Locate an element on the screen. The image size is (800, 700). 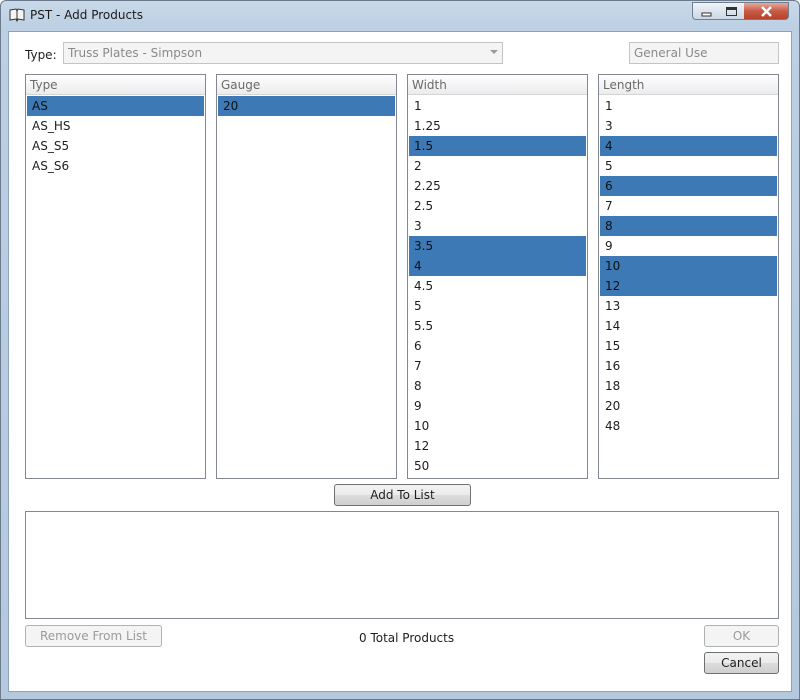
product-type-dropdown: Truss Plates - Simpson is located at coordinates (283, 53).